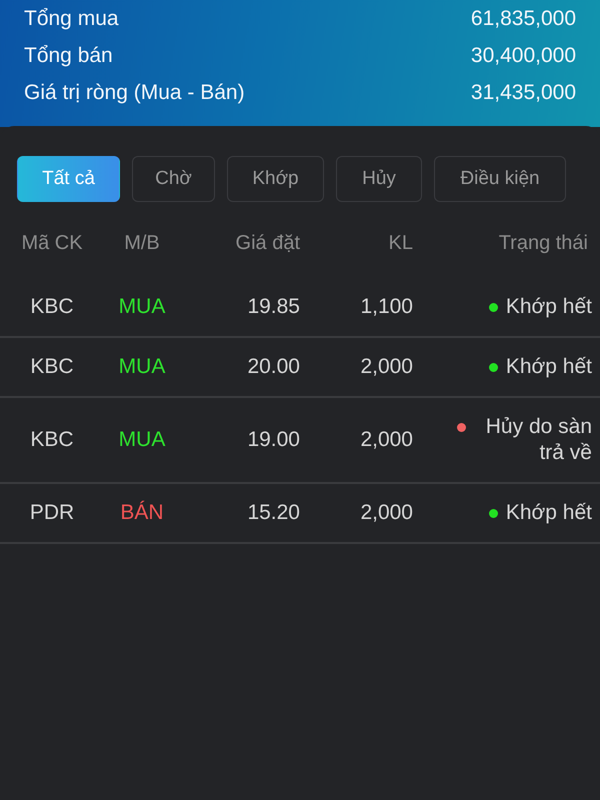 The width and height of the screenshot is (600, 800). I want to click on summary-label: Tổng bán, so click(68, 55).